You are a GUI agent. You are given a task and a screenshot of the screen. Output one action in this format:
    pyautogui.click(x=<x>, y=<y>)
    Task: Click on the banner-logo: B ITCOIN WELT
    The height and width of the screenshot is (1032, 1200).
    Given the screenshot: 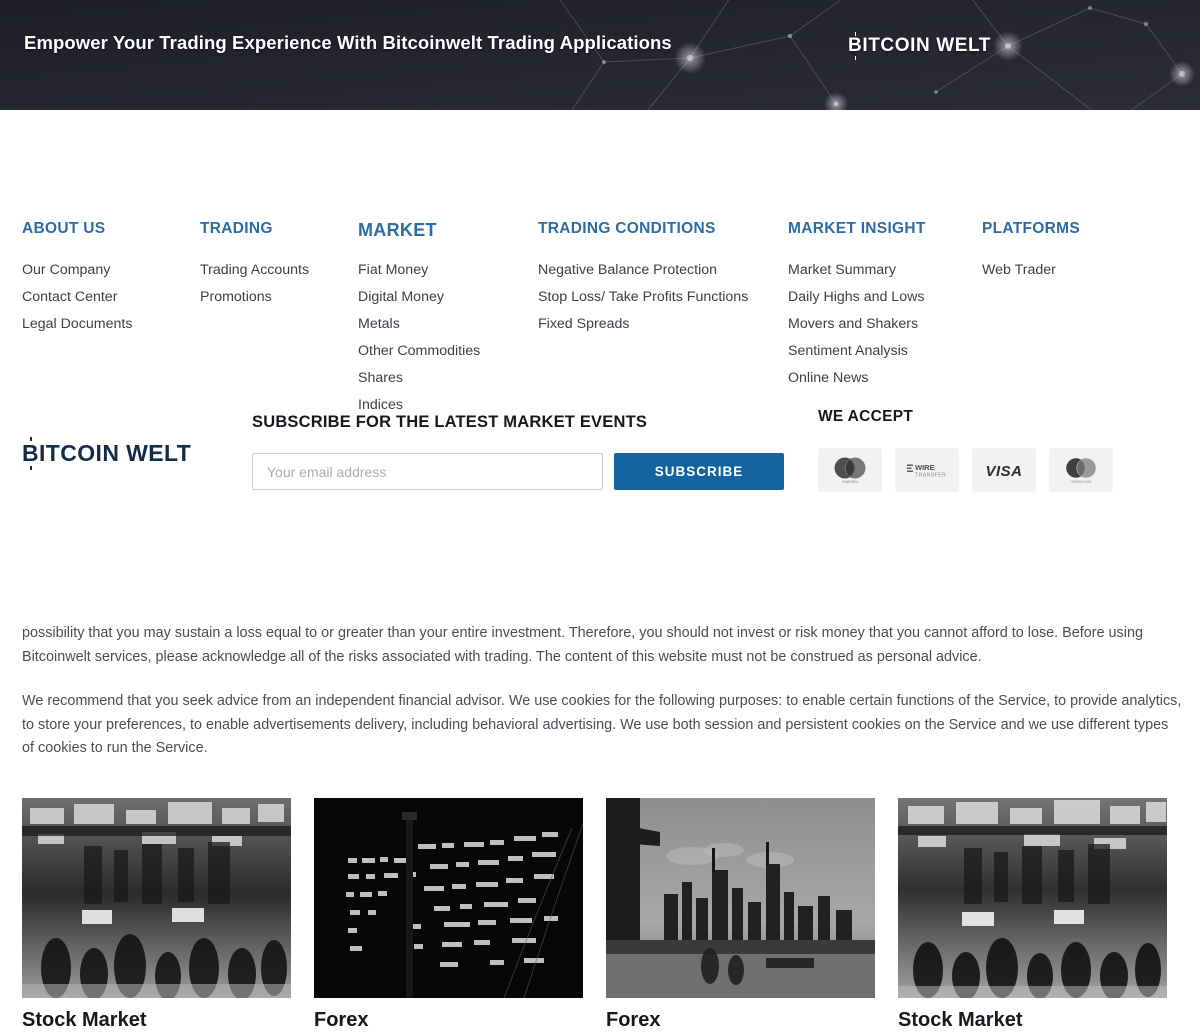 What is the action you would take?
    pyautogui.click(x=919, y=45)
    